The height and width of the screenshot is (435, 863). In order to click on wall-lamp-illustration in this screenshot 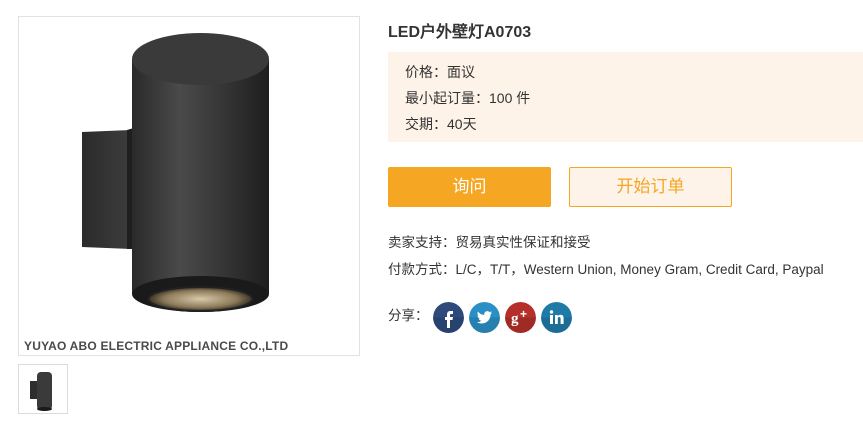, I will do `click(175, 172)`.